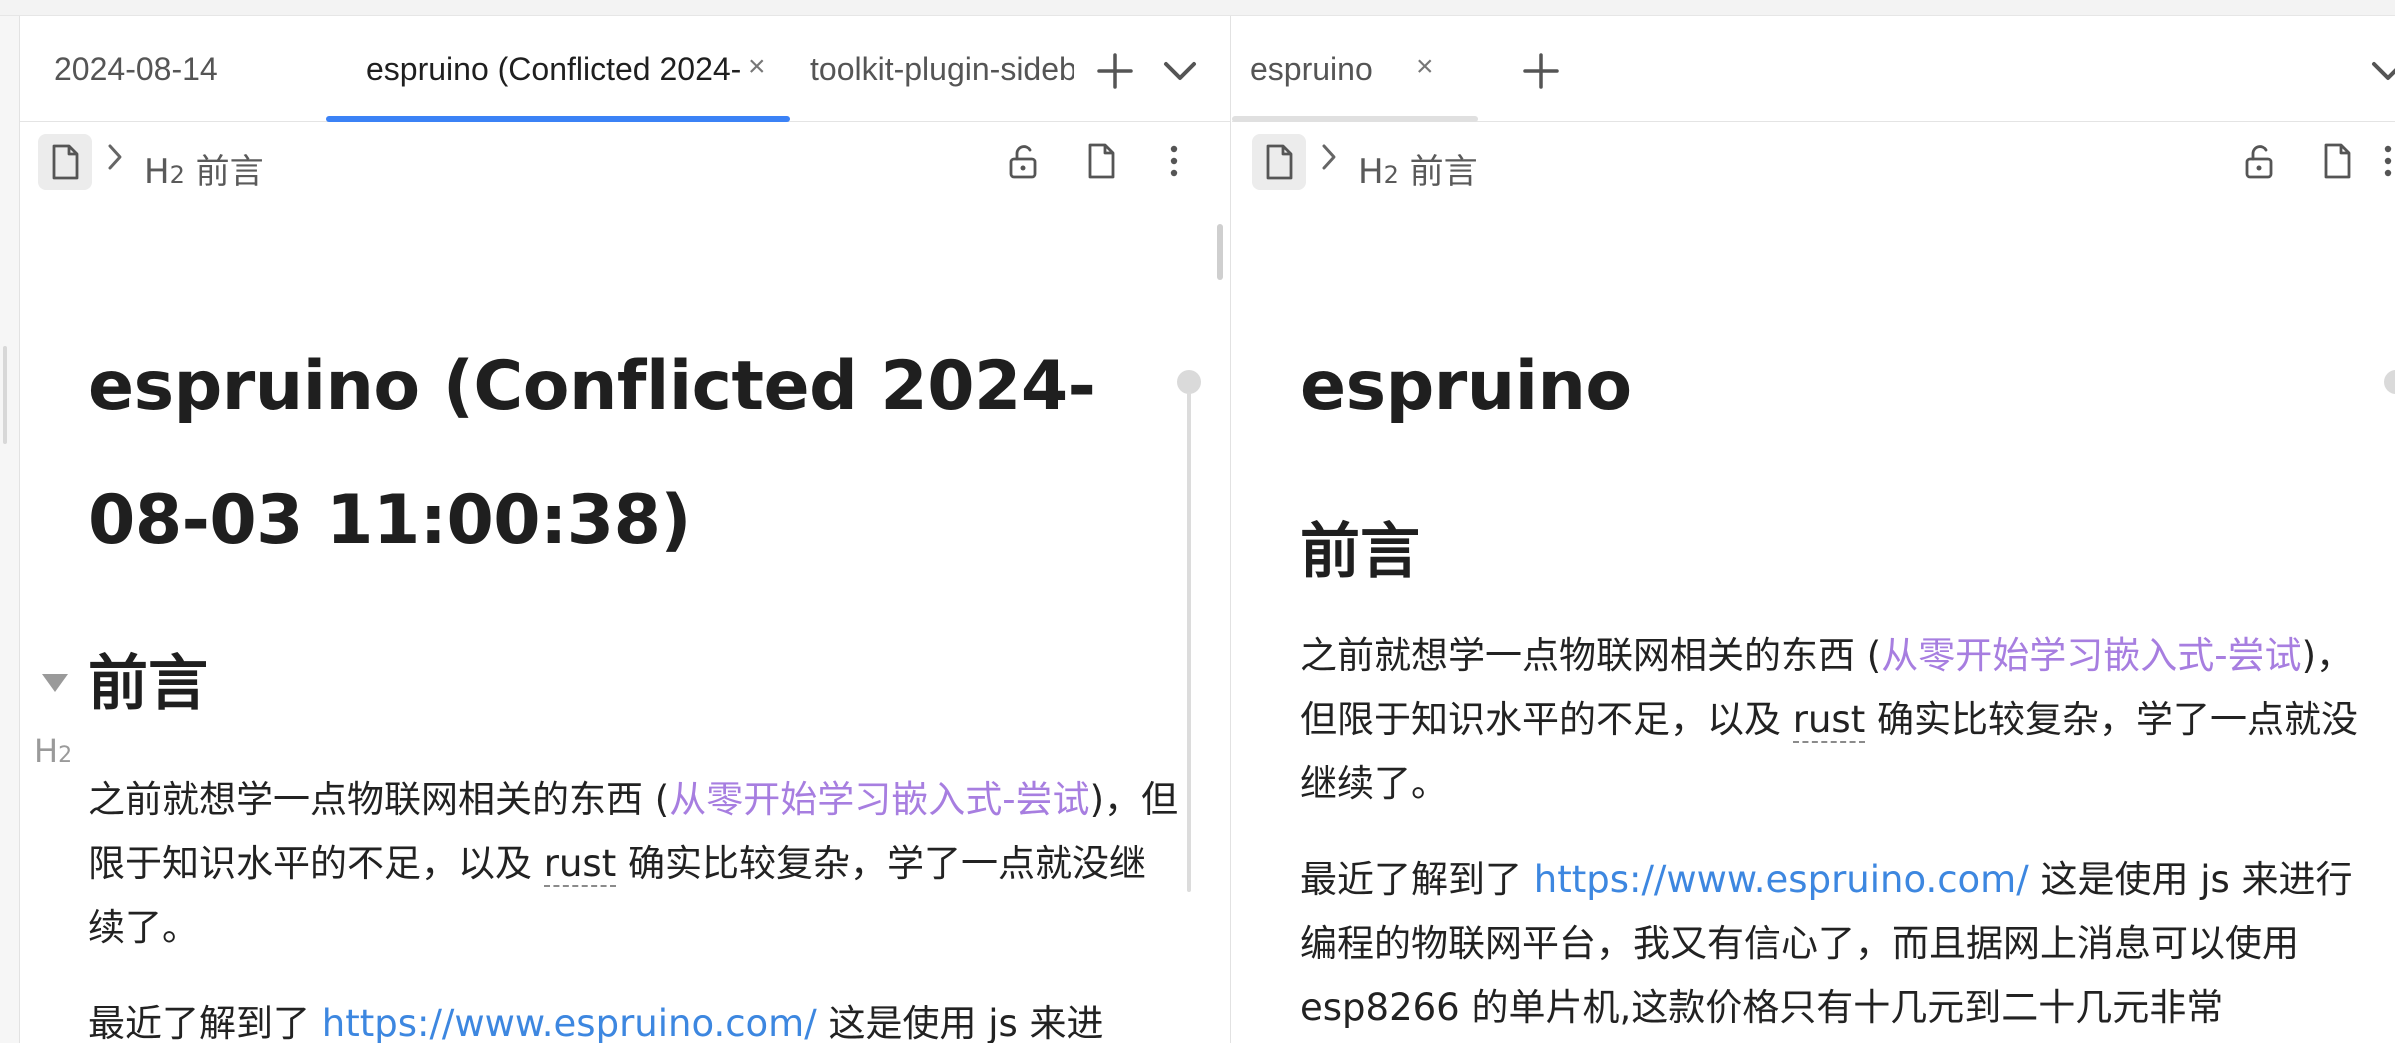  What do you see at coordinates (65, 755) in the screenshot?
I see `heading-level-sub: 2` at bounding box center [65, 755].